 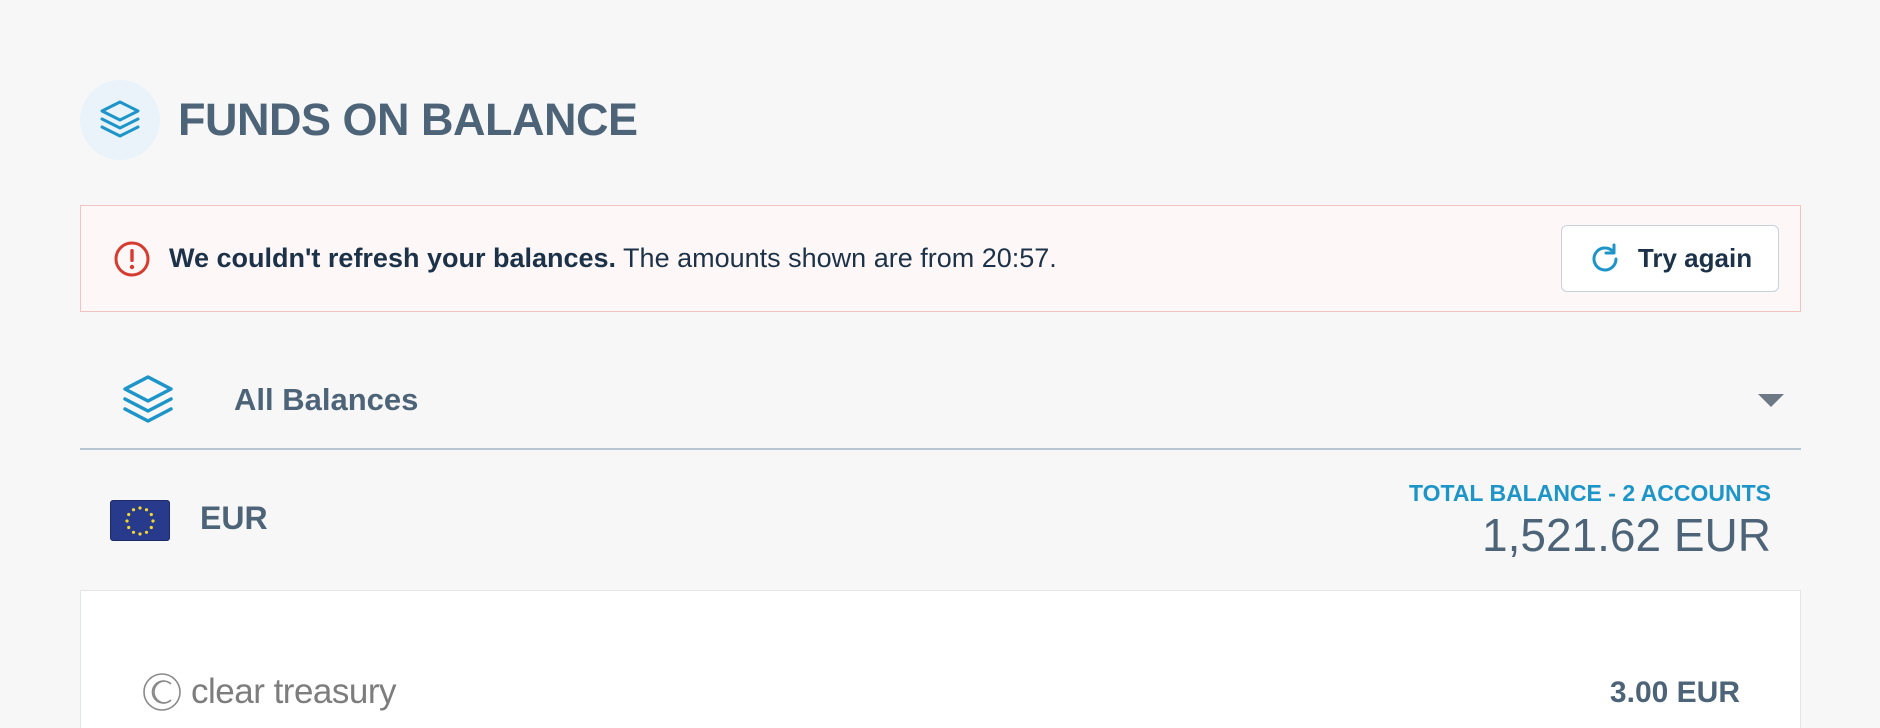 What do you see at coordinates (1695, 258) in the screenshot?
I see `try-again-label: Try again` at bounding box center [1695, 258].